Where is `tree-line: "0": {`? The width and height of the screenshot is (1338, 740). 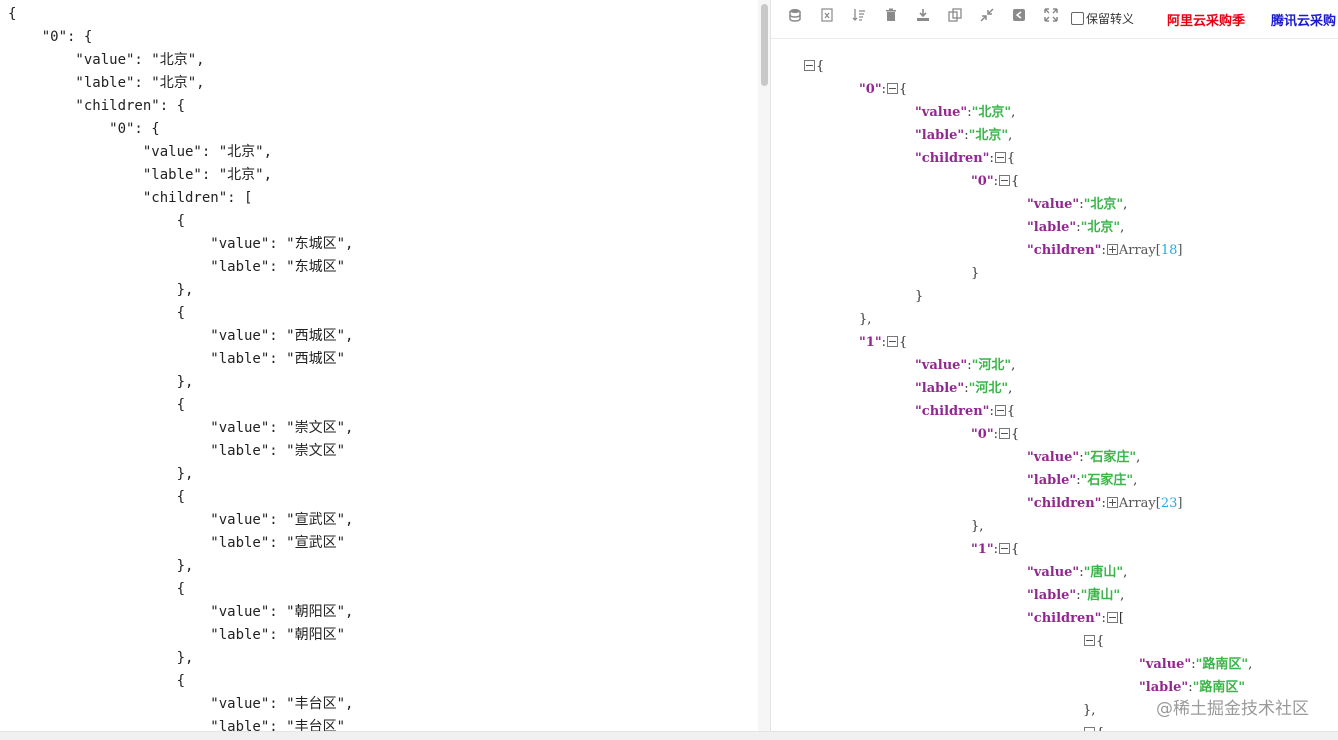
tree-line: "0": { is located at coordinates (995, 434).